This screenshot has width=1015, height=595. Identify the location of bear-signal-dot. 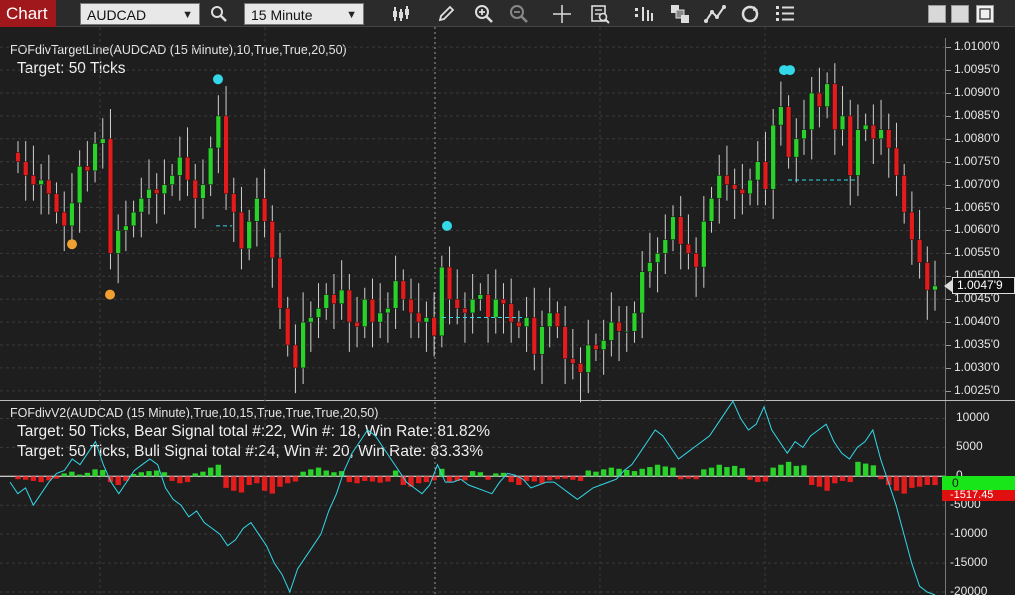
(790, 70).